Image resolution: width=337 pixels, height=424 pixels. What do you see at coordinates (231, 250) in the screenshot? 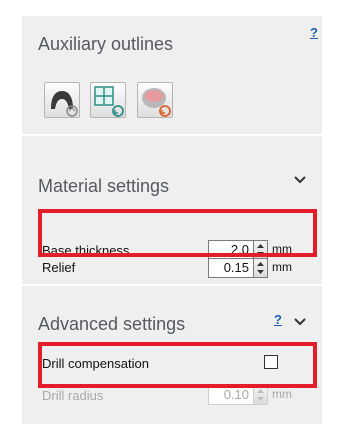
I see `base-thickness-value: 2.0` at bounding box center [231, 250].